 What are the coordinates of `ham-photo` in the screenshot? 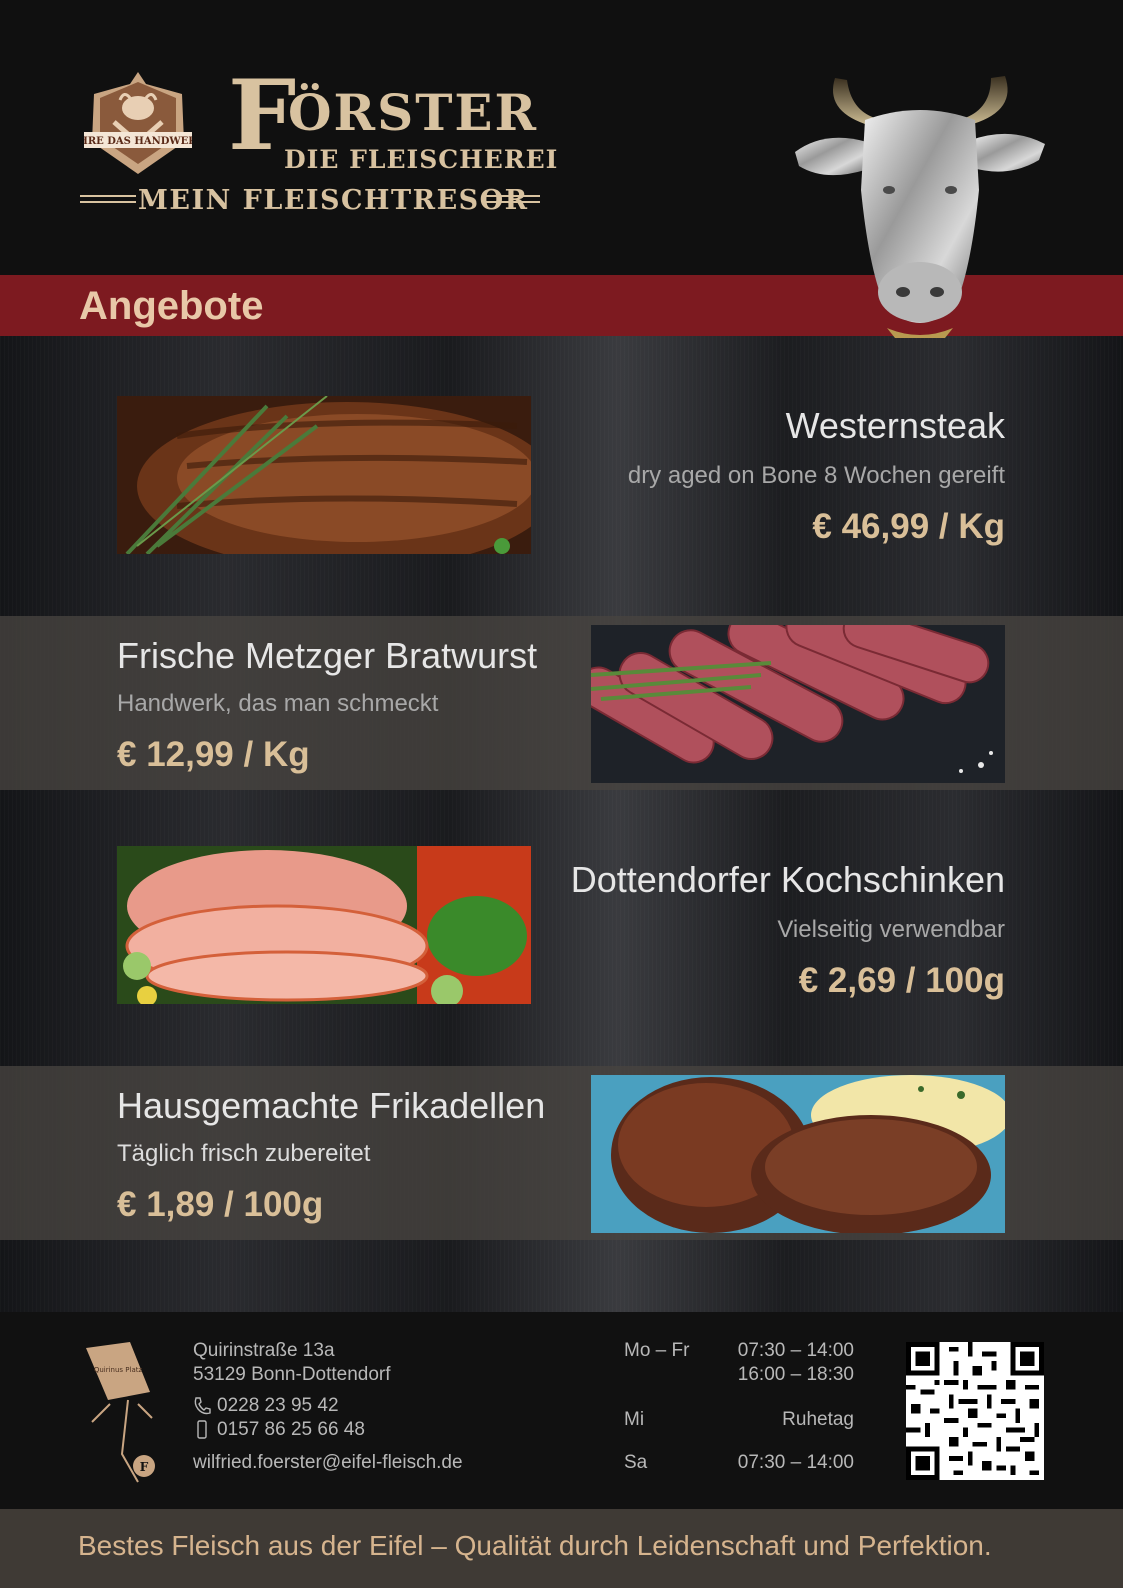 It's located at (324, 925).